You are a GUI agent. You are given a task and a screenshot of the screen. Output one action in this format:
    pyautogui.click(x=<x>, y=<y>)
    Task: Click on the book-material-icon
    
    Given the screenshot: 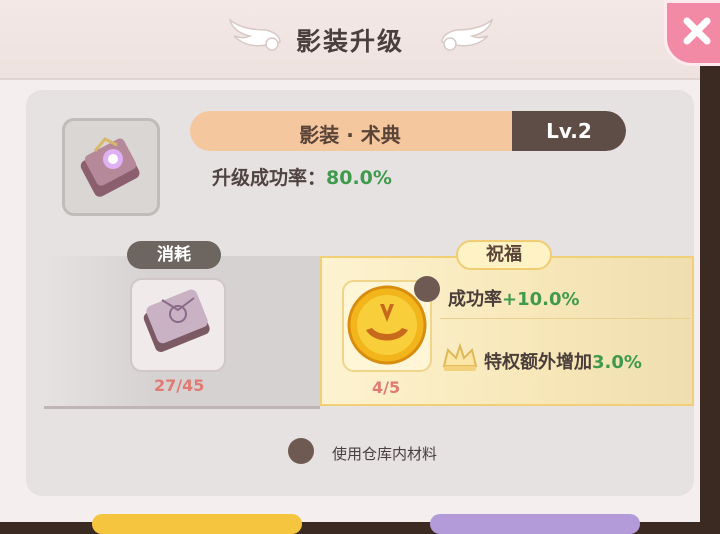 What is the action you would take?
    pyautogui.click(x=176, y=320)
    